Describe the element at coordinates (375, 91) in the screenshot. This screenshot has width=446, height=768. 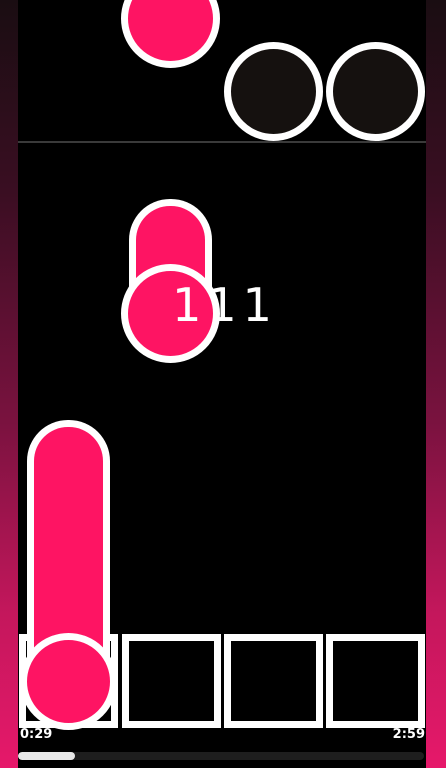
I see `falling-note-lane-4-dark` at that location.